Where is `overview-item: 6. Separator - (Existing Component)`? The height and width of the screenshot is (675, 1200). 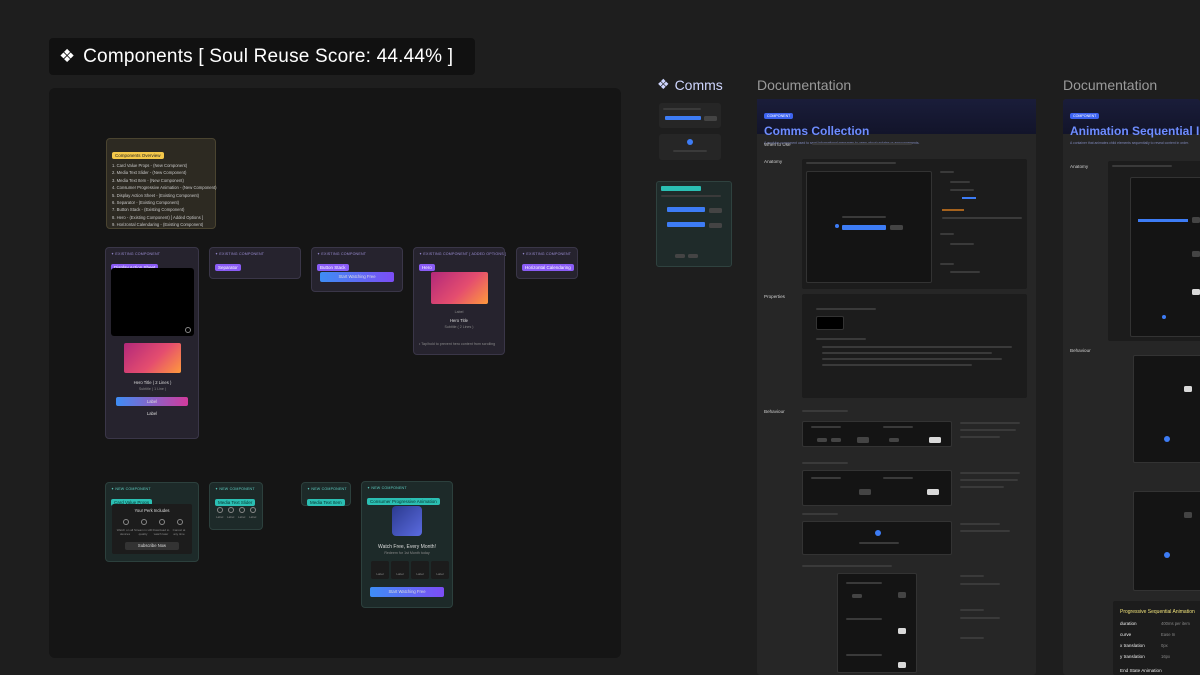 overview-item: 6. Separator - (Existing Component) is located at coordinates (146, 203).